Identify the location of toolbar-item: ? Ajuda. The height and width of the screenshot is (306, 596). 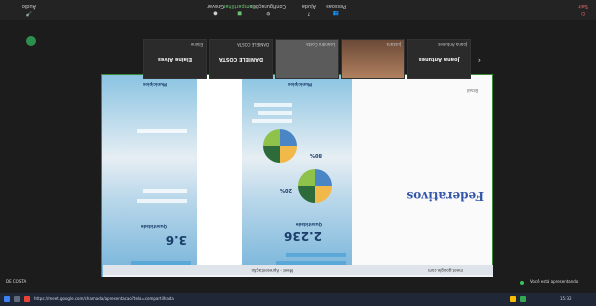
(309, 9).